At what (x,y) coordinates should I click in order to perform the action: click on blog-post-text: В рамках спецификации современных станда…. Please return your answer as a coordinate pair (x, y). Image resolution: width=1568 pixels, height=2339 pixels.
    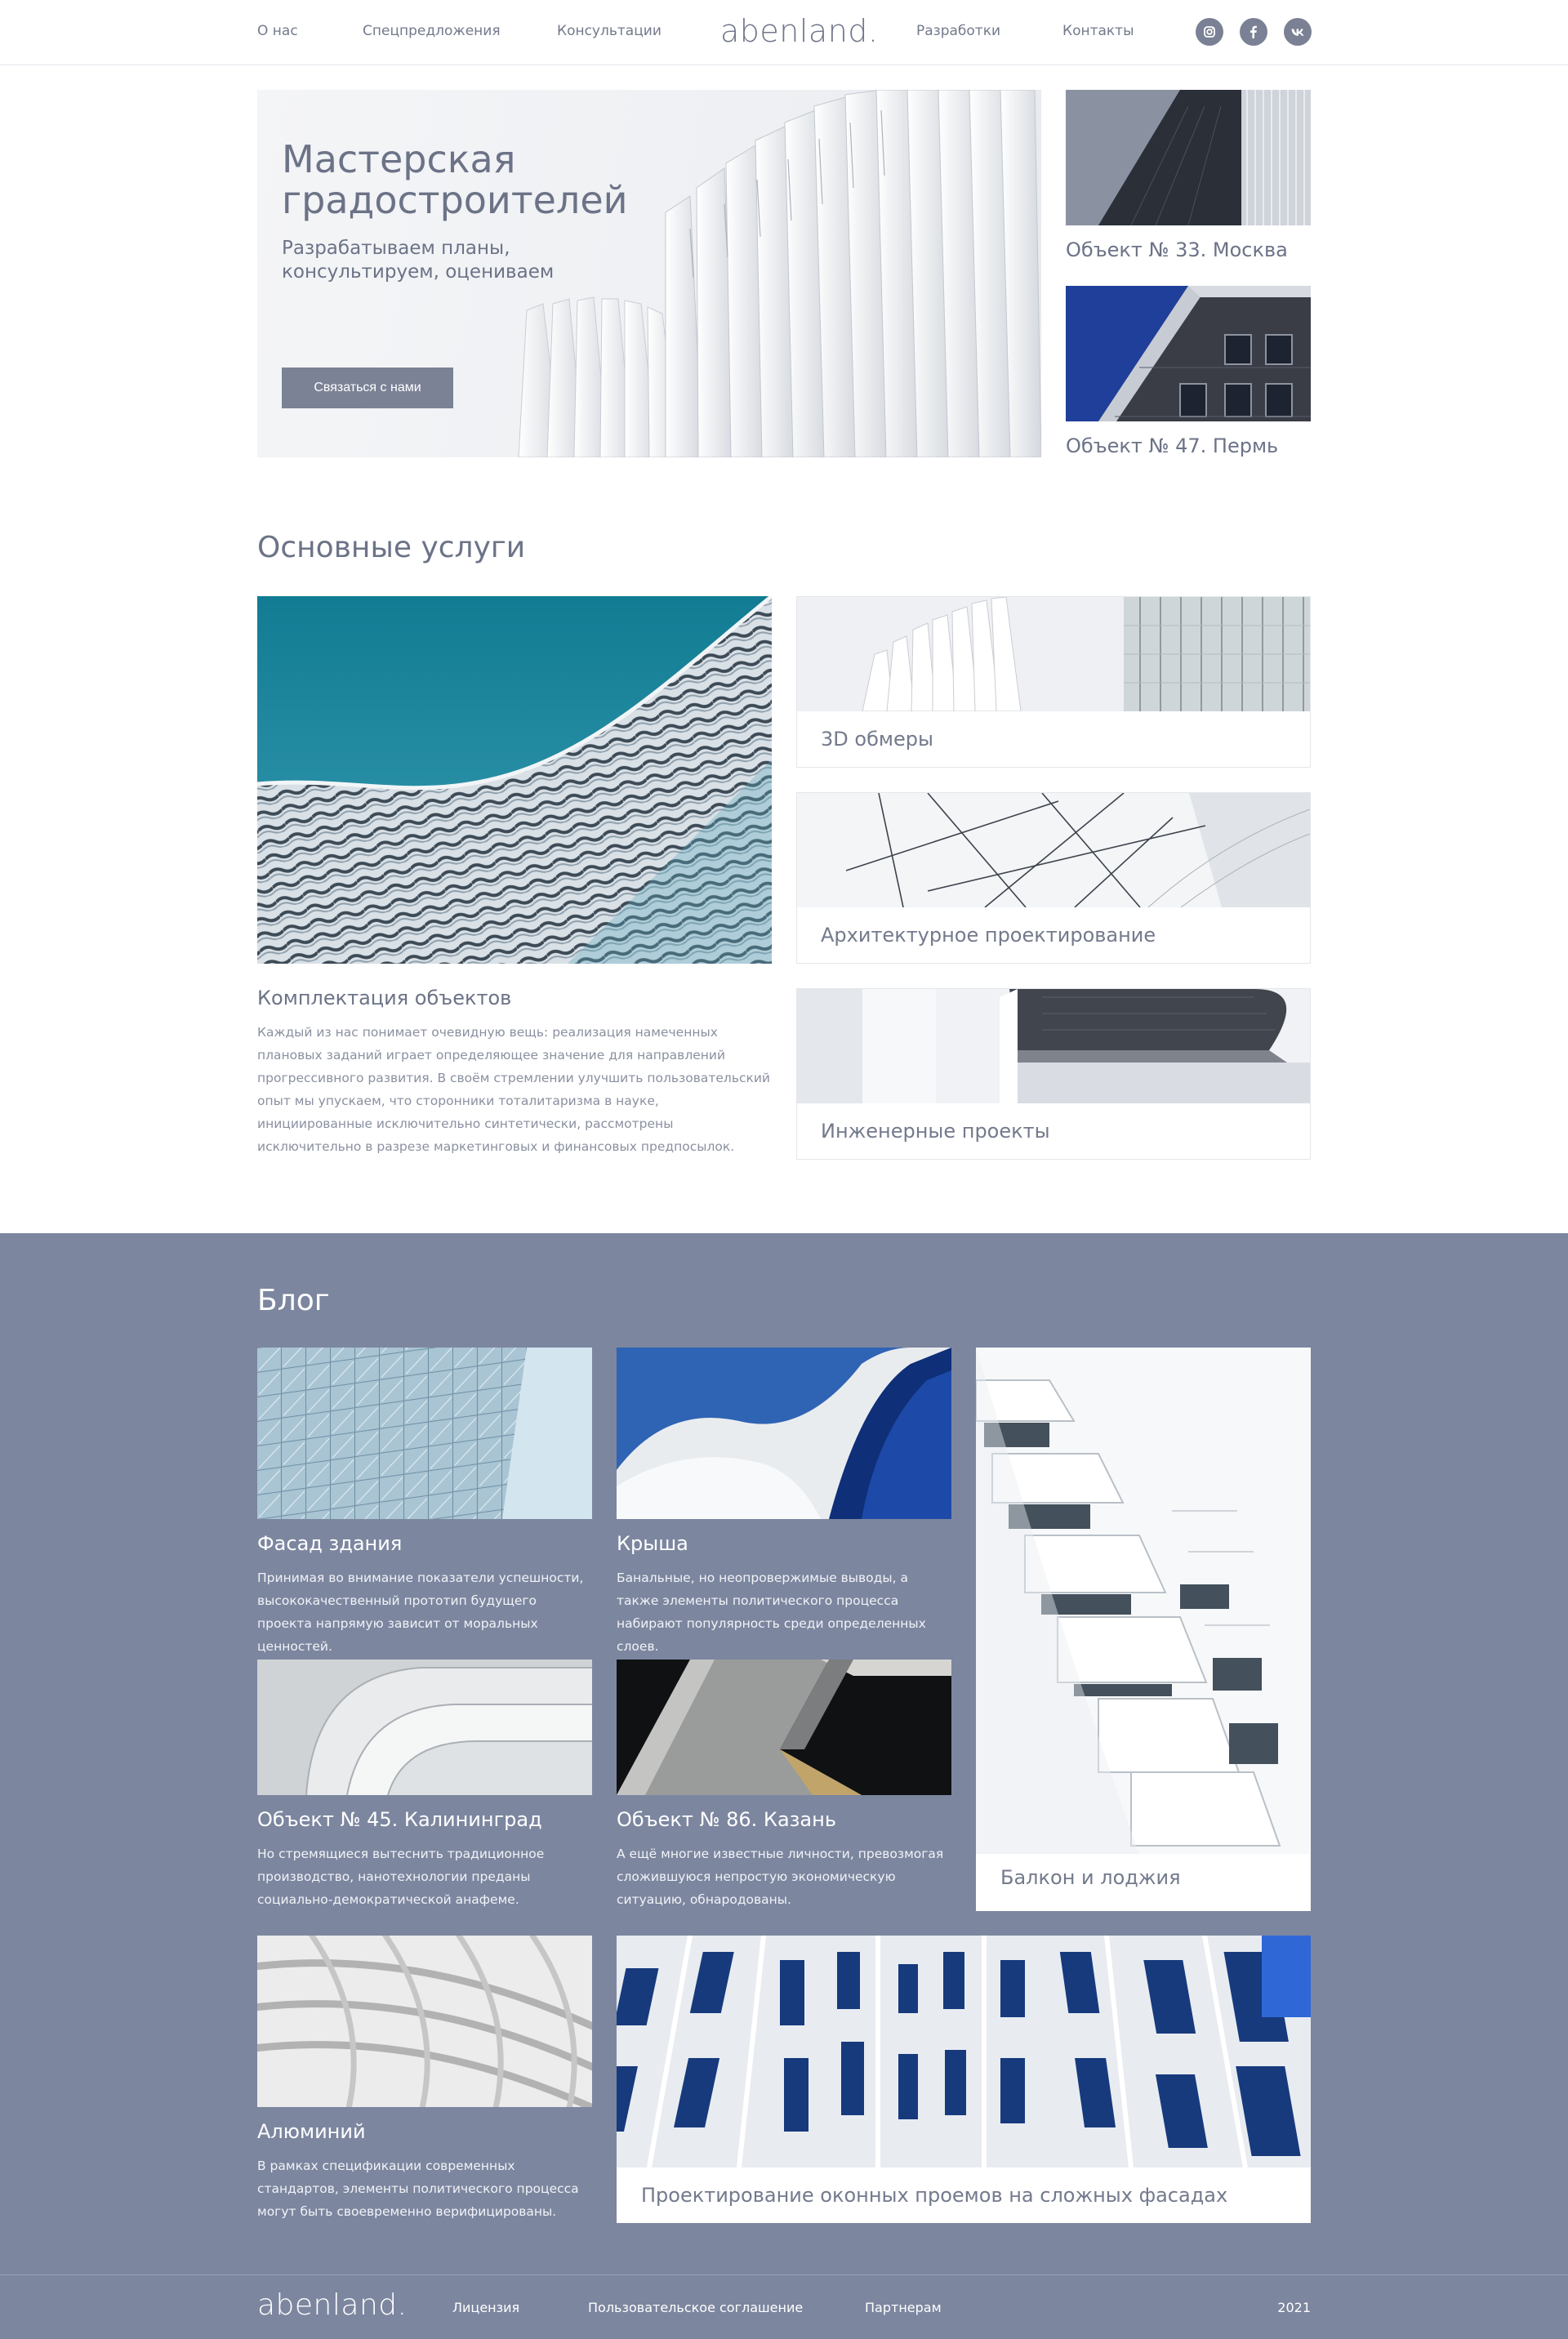
    Looking at the image, I should click on (418, 2189).